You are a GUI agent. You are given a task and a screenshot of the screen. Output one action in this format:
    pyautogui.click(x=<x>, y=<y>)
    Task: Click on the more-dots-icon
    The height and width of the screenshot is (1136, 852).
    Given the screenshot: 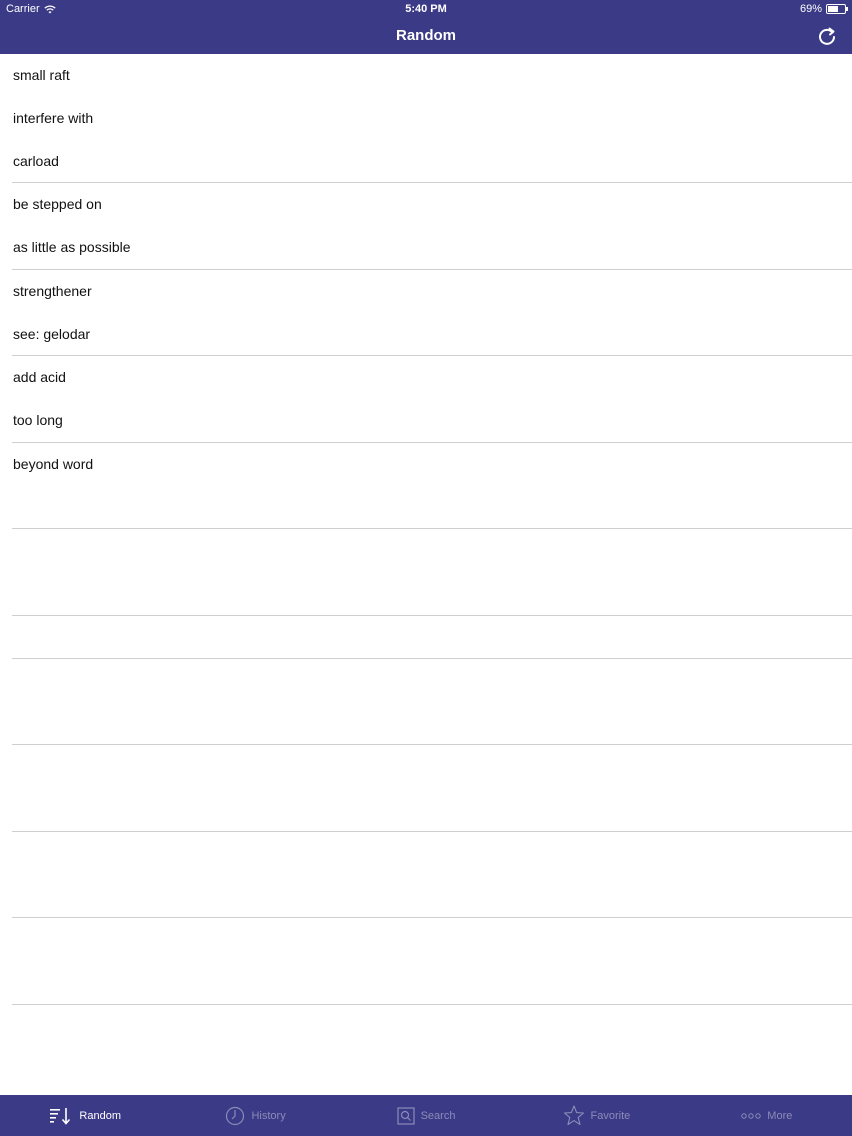 What is the action you would take?
    pyautogui.click(x=751, y=1115)
    